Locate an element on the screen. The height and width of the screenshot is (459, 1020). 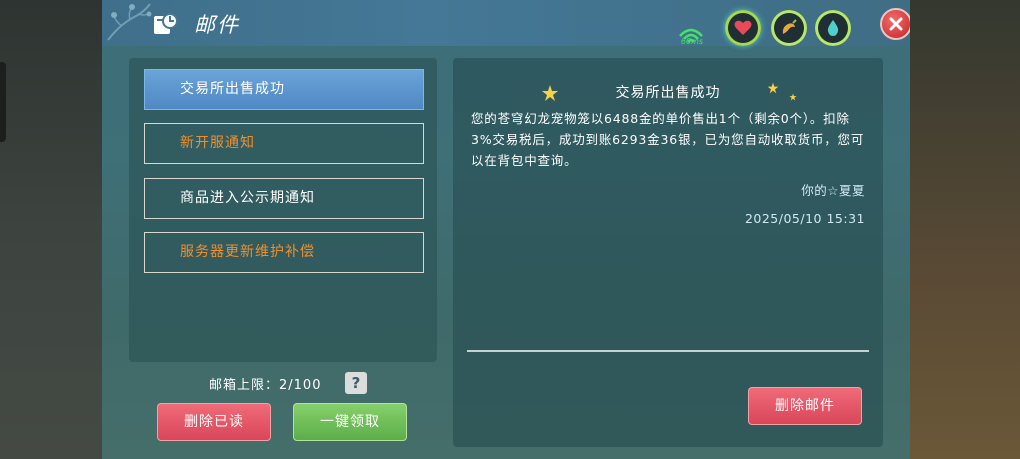
mail-date: 2025/05/10 15:31 is located at coordinates (804, 218).